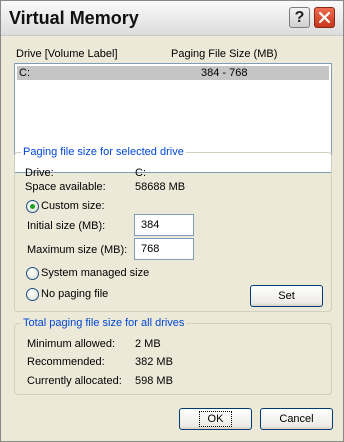  I want to click on title-bar: Virtual Memory ?, so click(172, 18).